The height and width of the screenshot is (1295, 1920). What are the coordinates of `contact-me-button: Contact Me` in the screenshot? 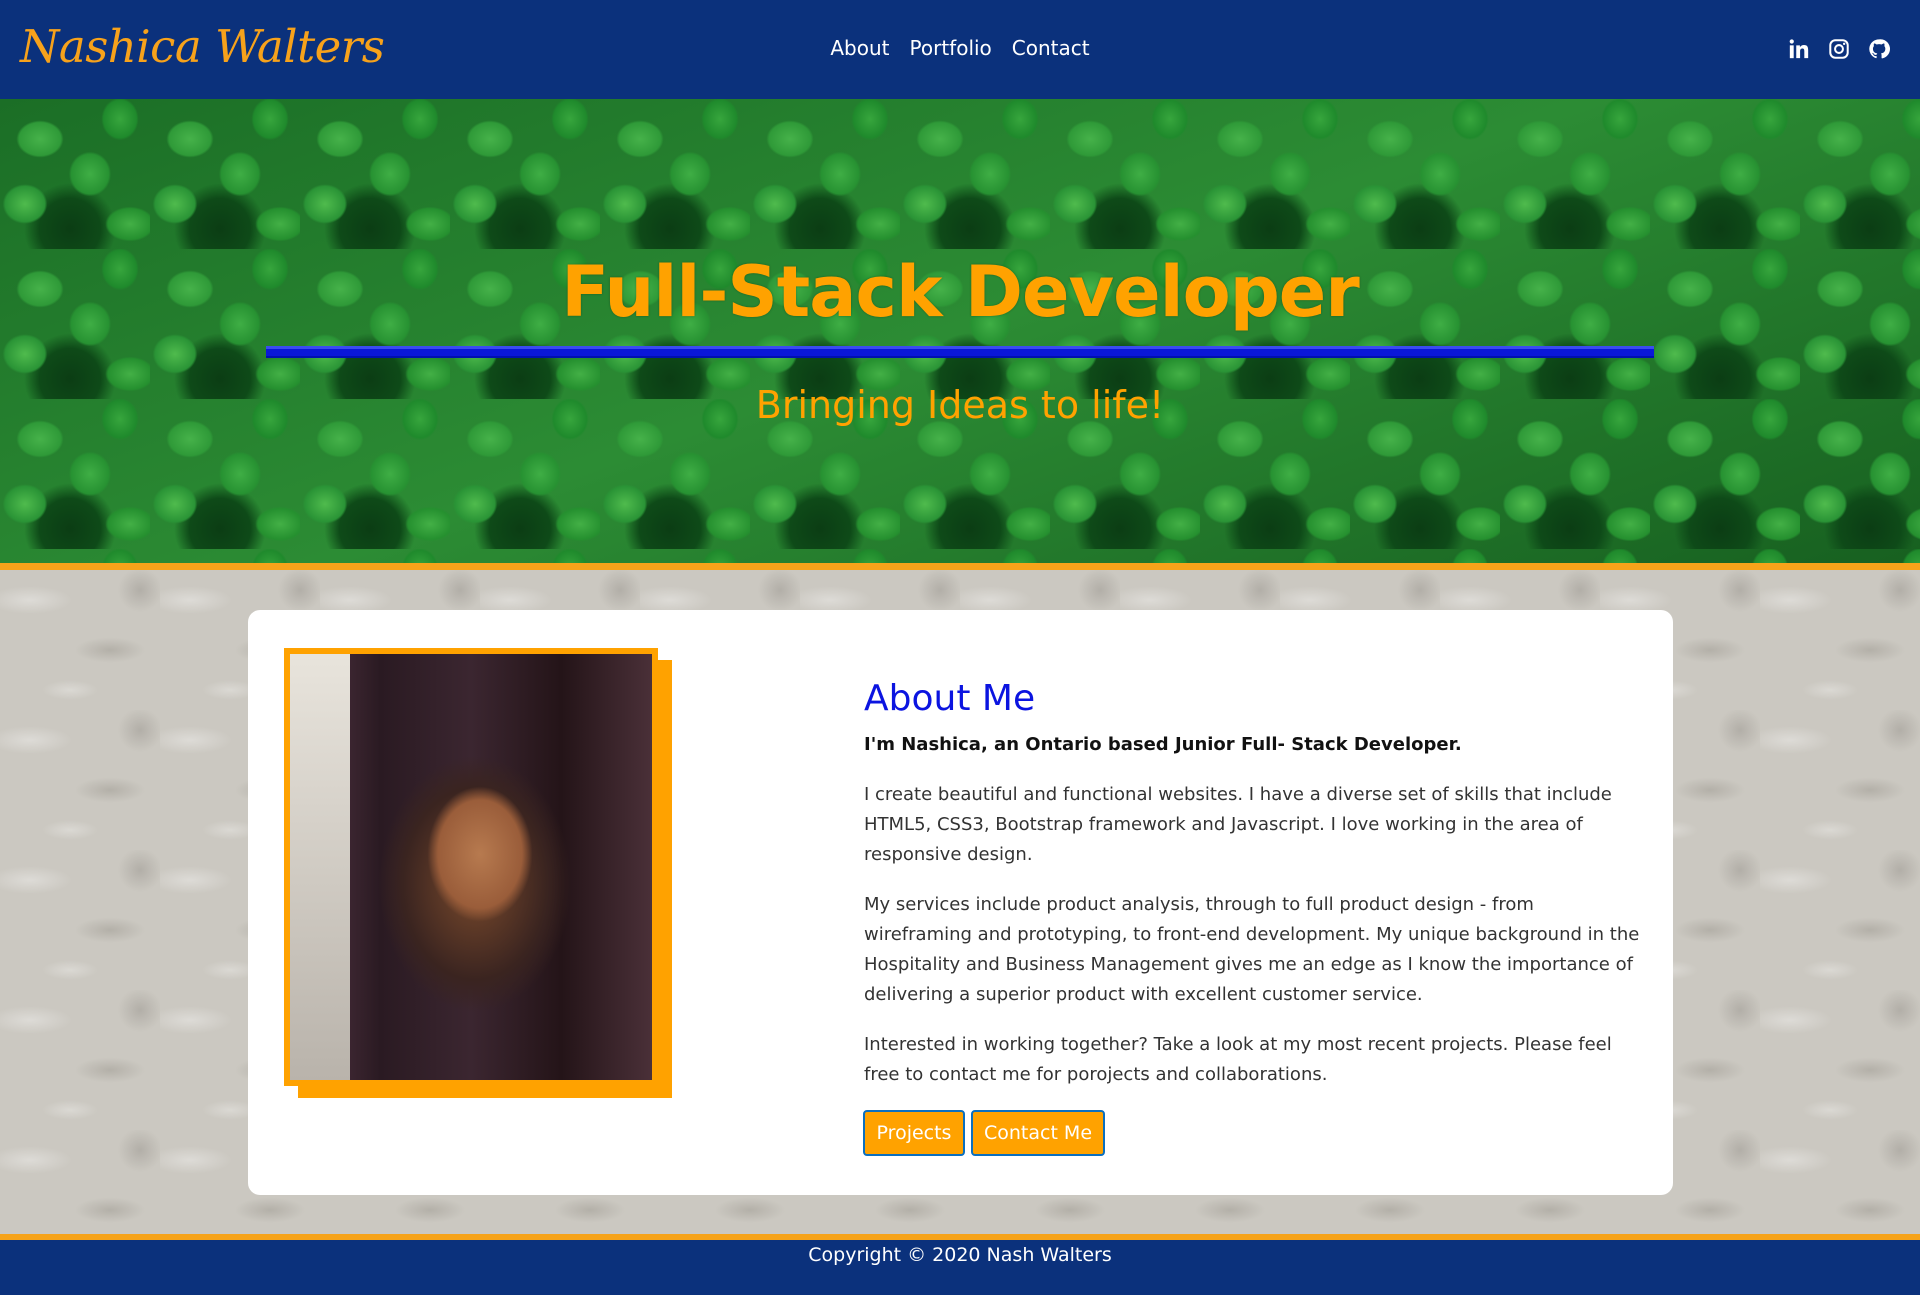 It's located at (1038, 1133).